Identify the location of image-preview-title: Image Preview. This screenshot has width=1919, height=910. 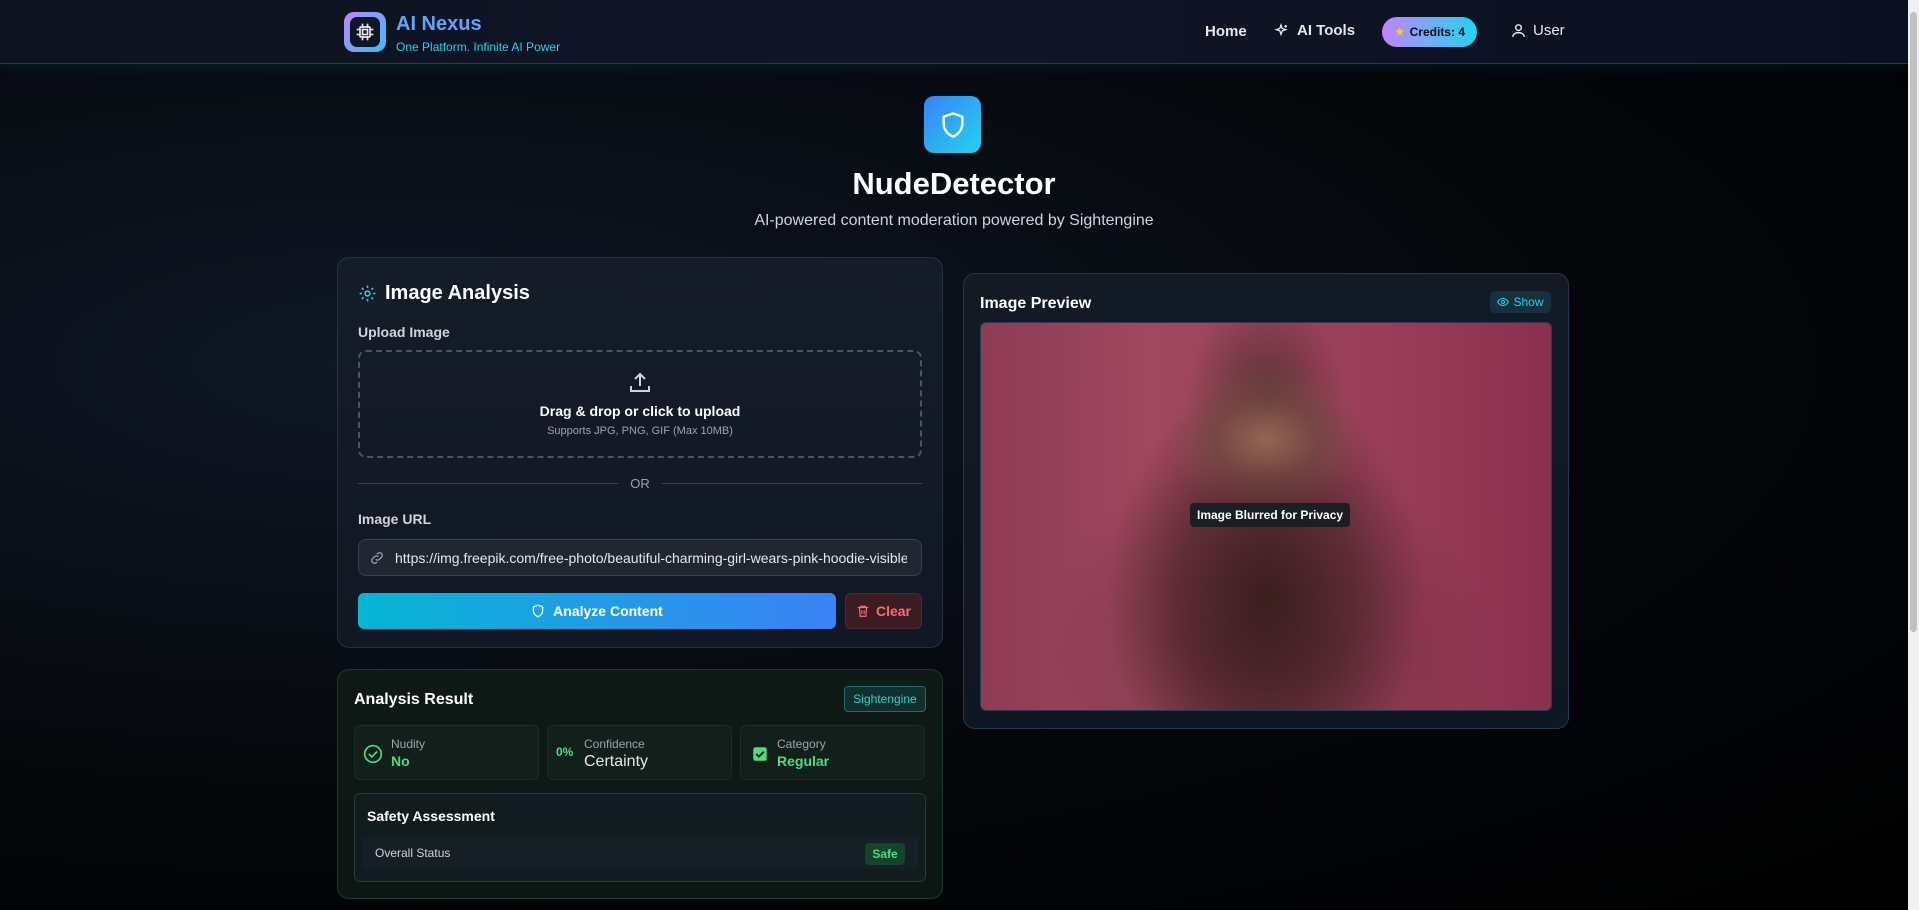
(1036, 303).